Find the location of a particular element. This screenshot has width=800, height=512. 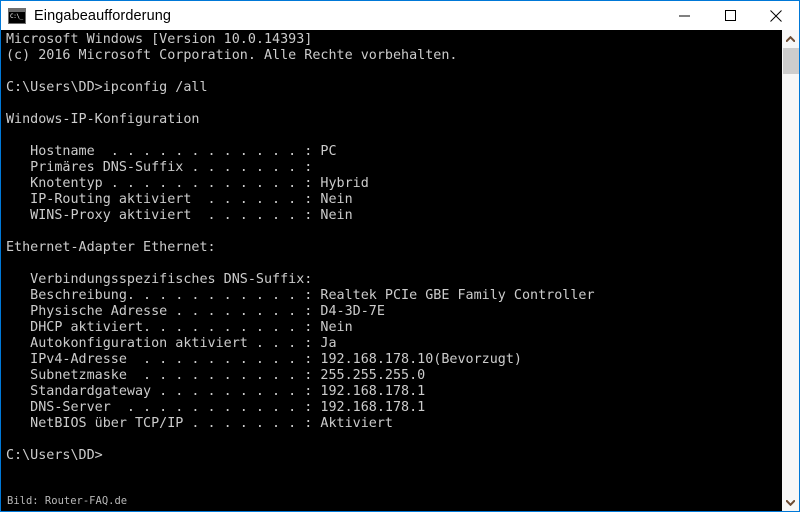

minimize-button is located at coordinates (684, 15).